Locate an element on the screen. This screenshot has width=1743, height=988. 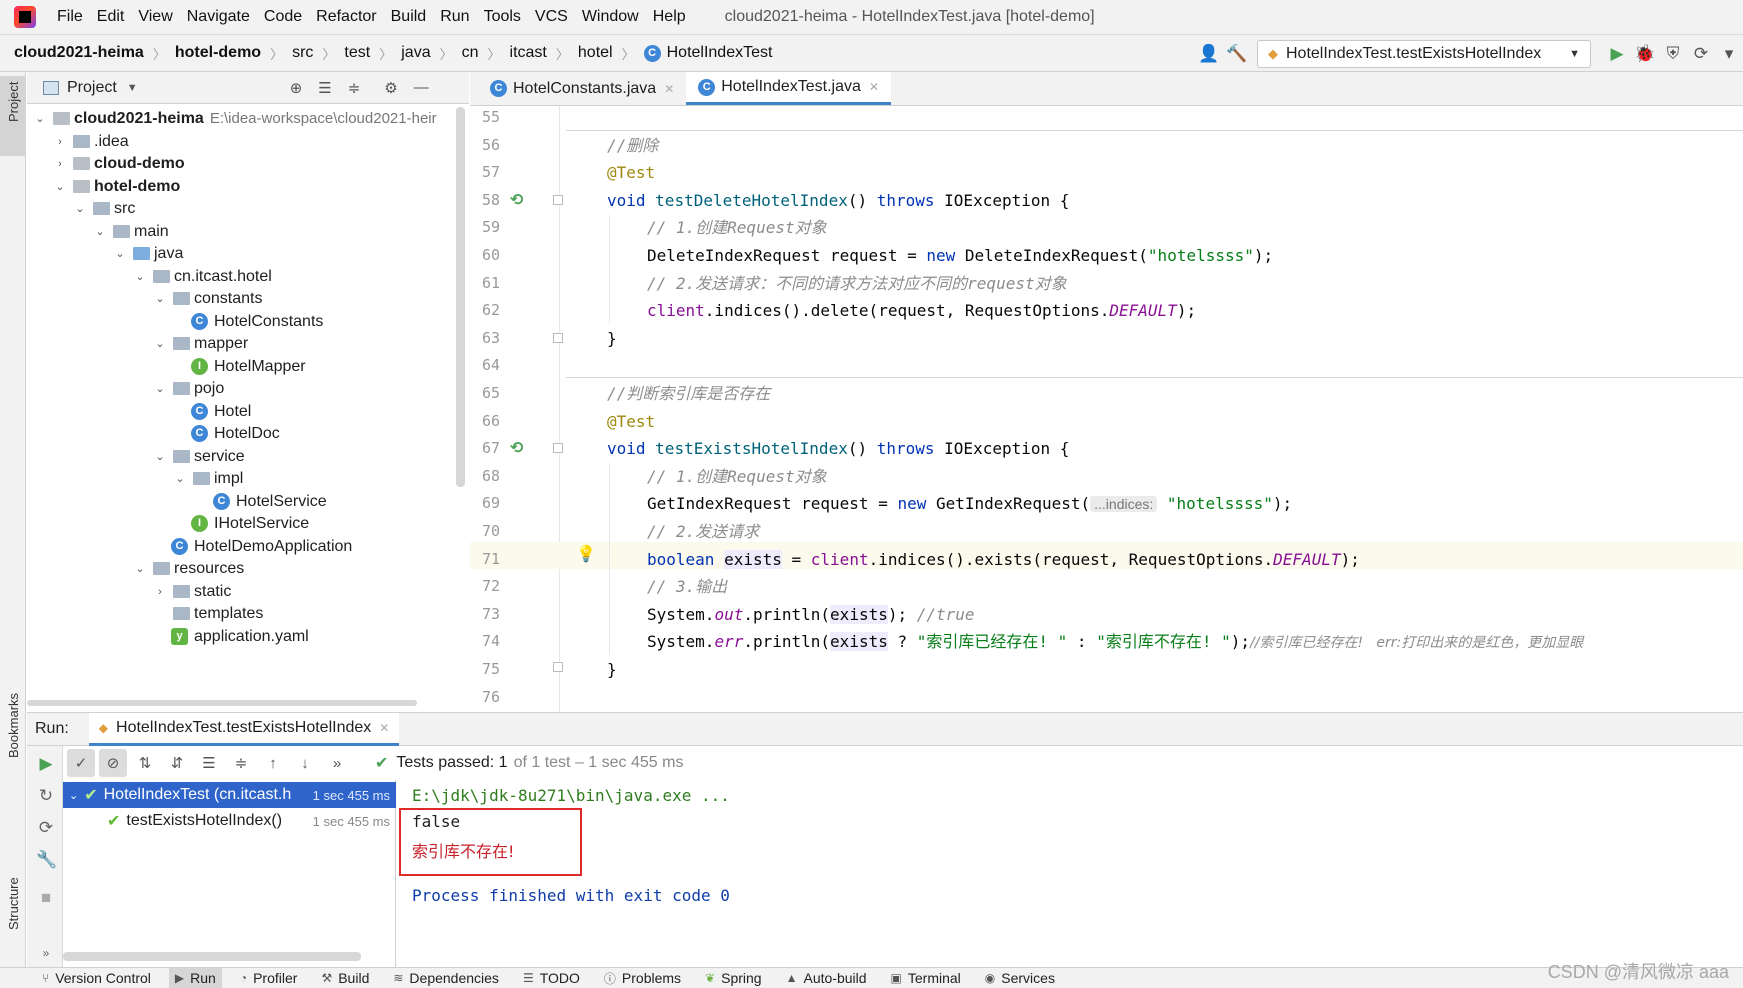
tree-item-impl: ⌄ impl is located at coordinates (208, 478).